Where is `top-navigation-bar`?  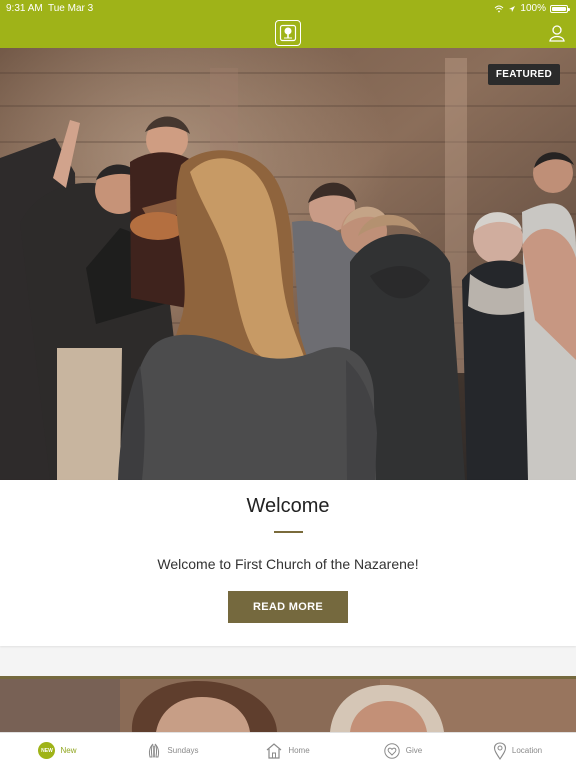 top-navigation-bar is located at coordinates (288, 32).